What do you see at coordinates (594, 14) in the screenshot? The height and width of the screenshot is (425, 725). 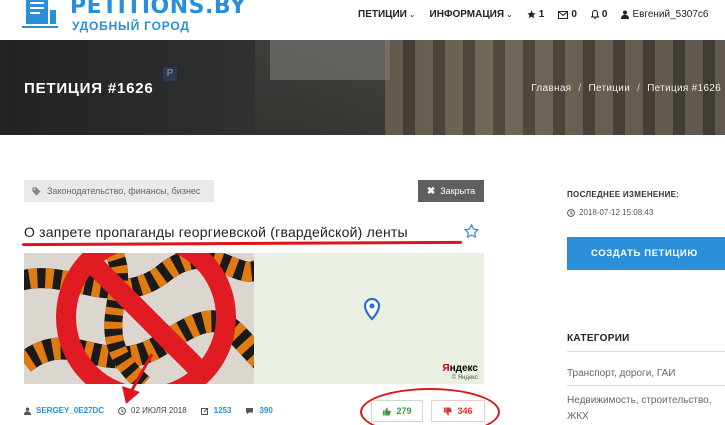 I see `bell-icon` at bounding box center [594, 14].